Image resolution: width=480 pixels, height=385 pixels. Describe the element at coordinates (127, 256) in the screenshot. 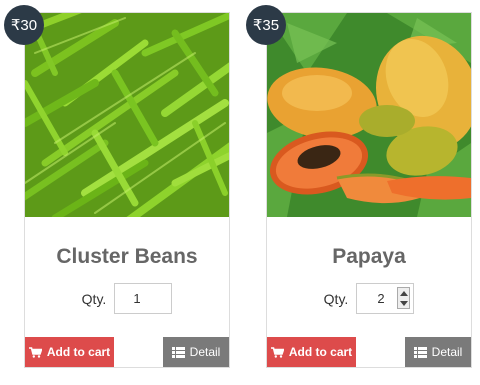

I see `product-name: Cluster Beans` at that location.